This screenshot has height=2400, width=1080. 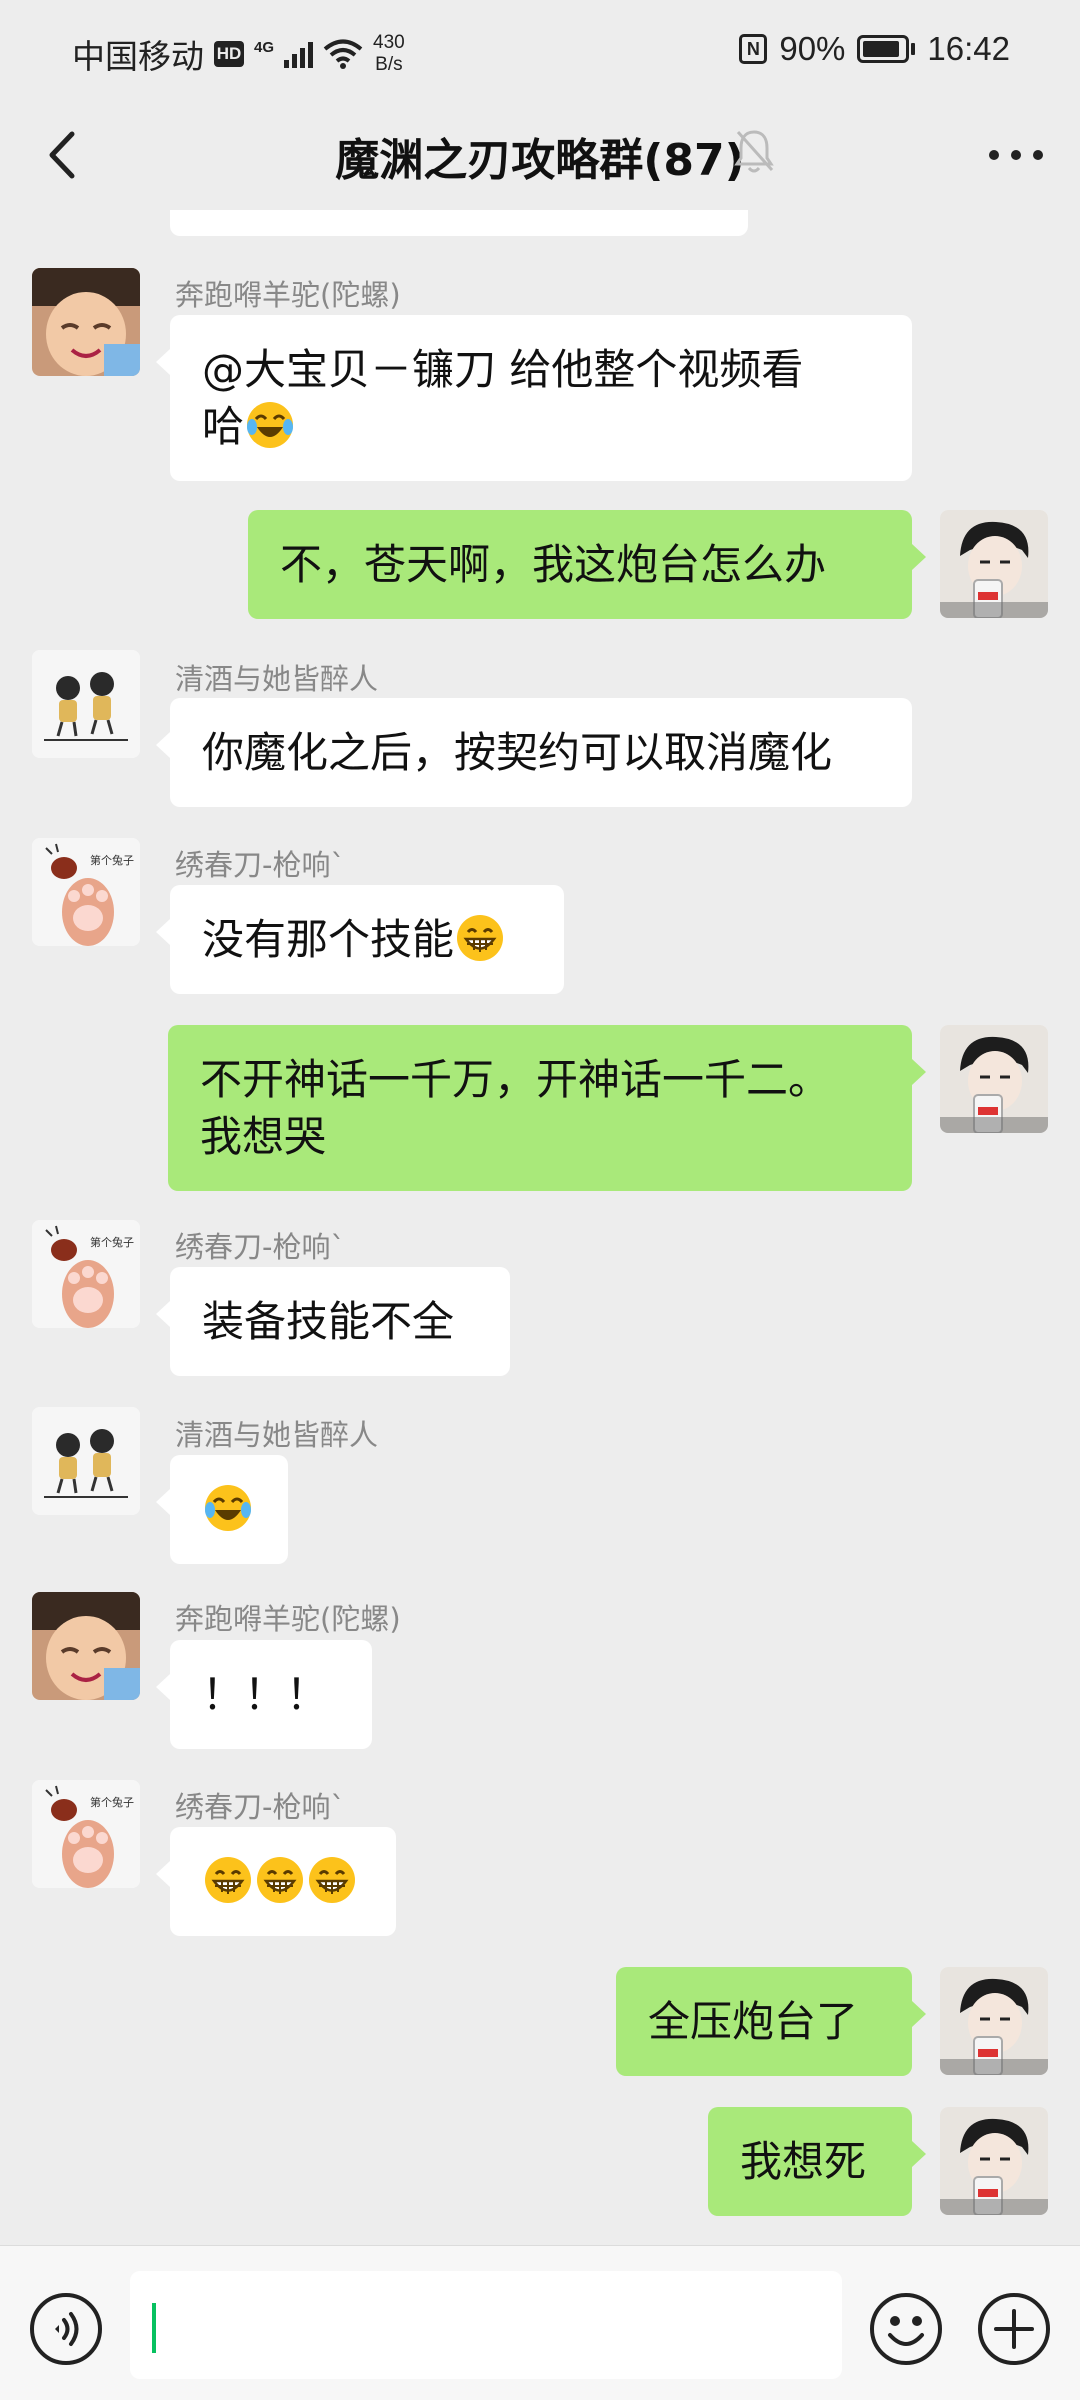 I want to click on hd-icon: HD, so click(x=229, y=54).